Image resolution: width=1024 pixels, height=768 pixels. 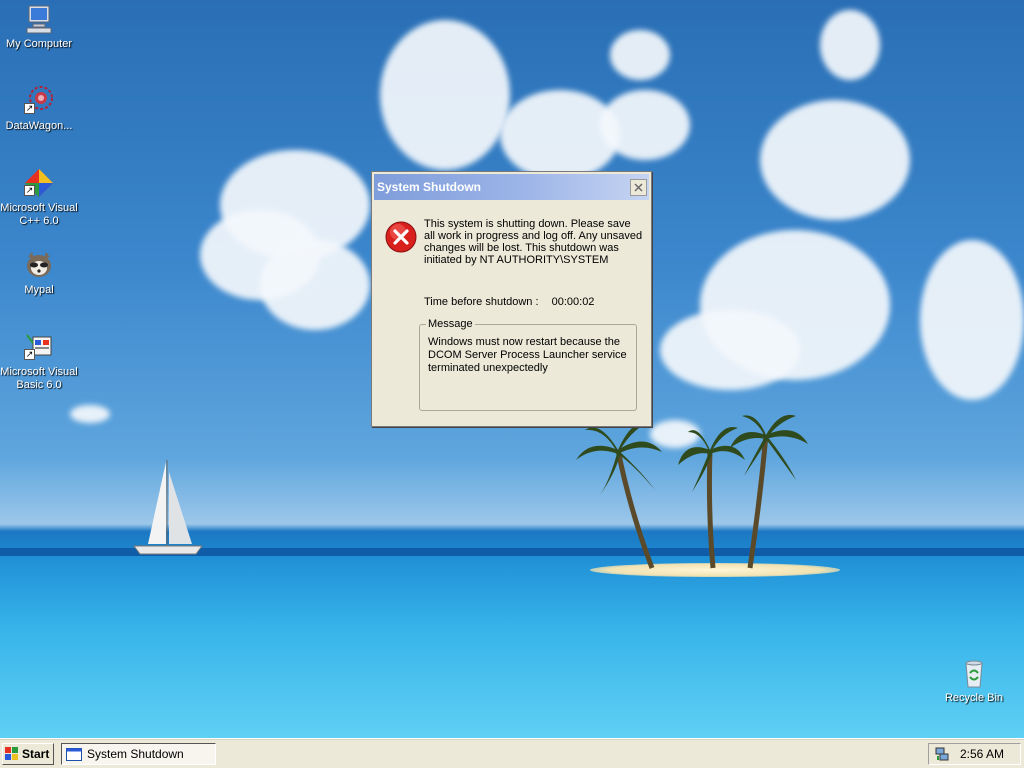 I want to click on system-tray: 2:56 AM, so click(x=974, y=754).